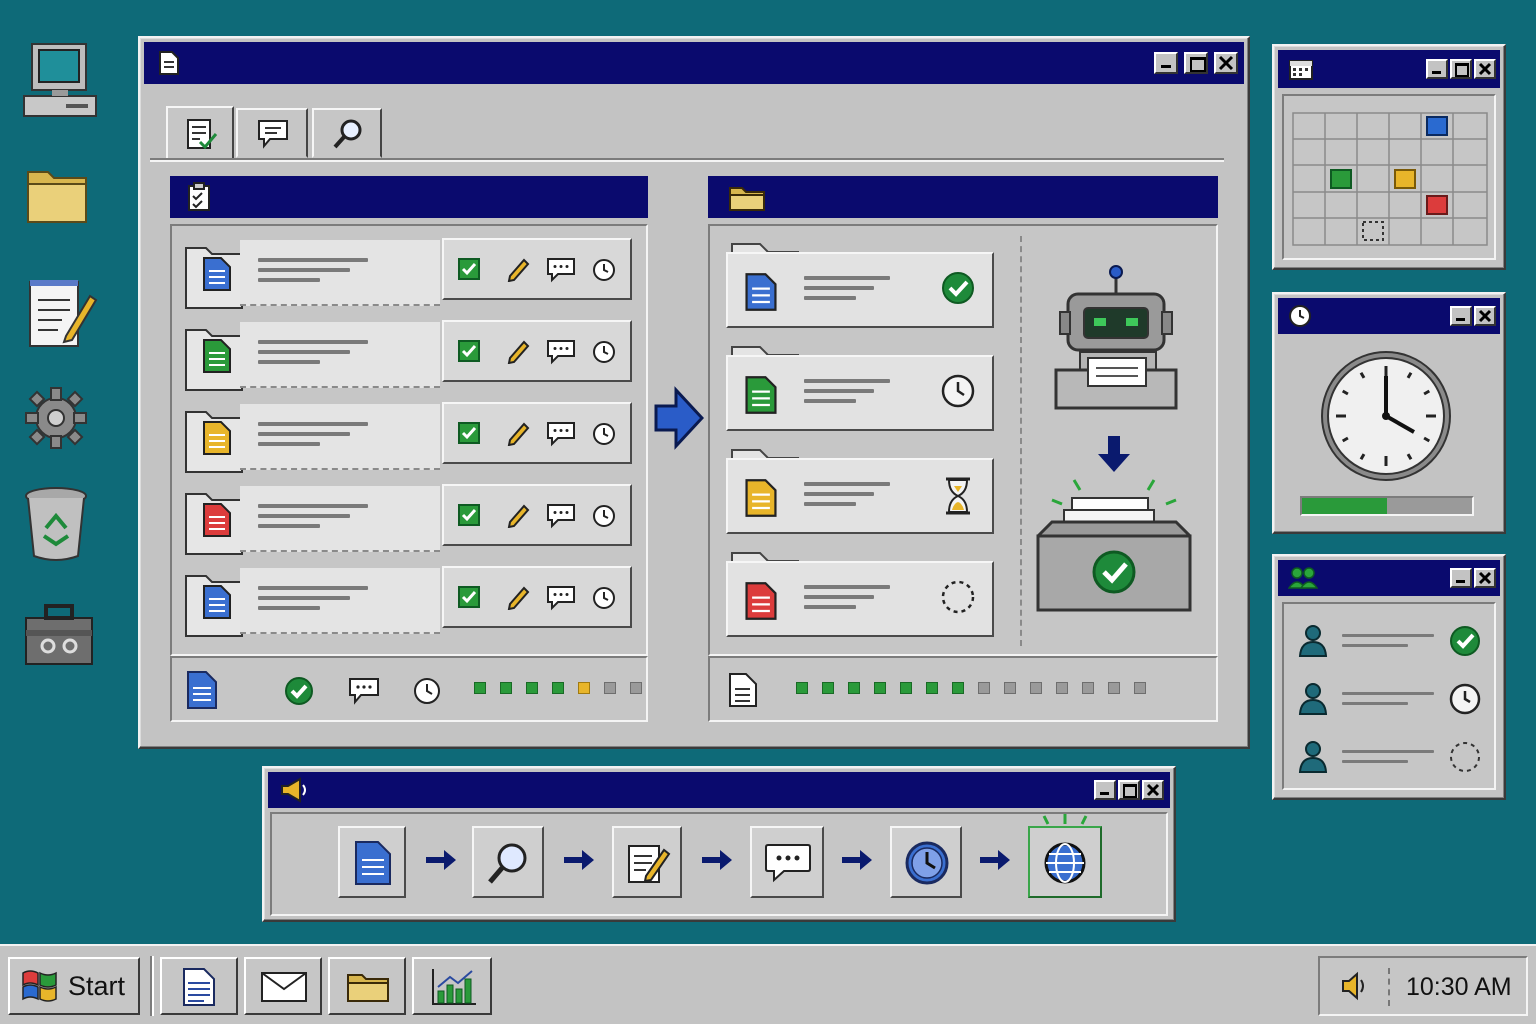 This screenshot has width=1536, height=1024. I want to click on notepad-icon, so click(60, 312).